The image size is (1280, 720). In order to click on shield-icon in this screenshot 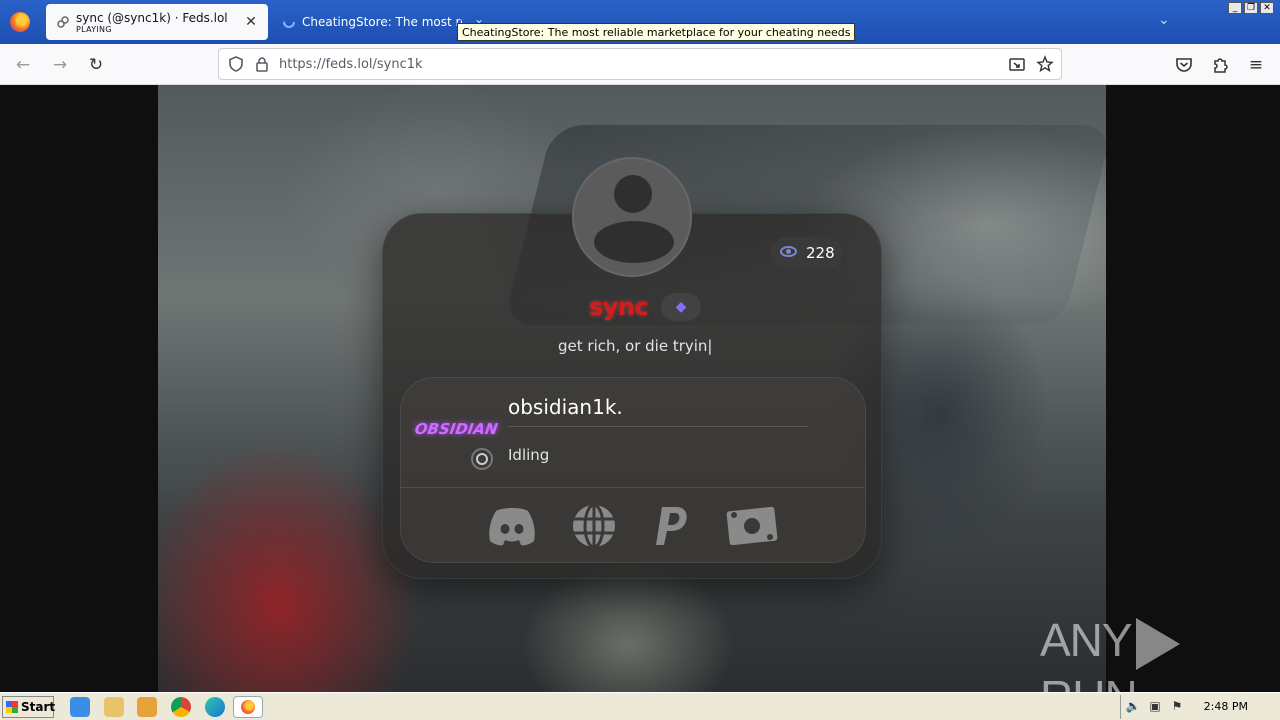, I will do `click(236, 64)`.